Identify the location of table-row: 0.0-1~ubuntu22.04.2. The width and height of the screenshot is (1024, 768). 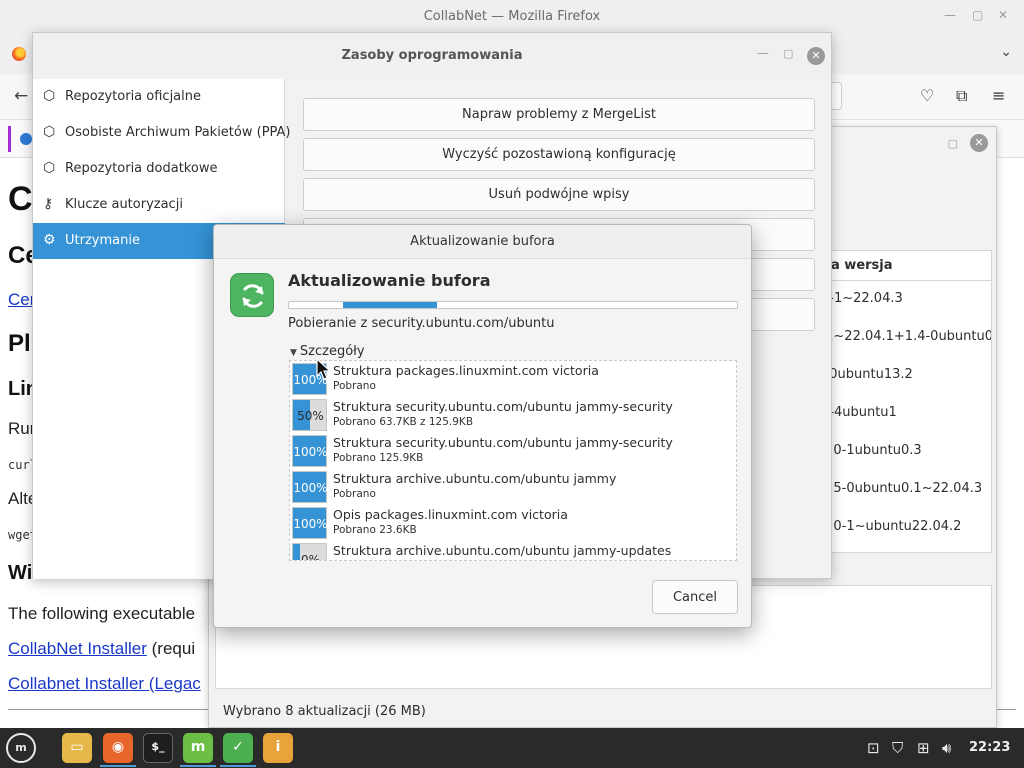
(903, 528).